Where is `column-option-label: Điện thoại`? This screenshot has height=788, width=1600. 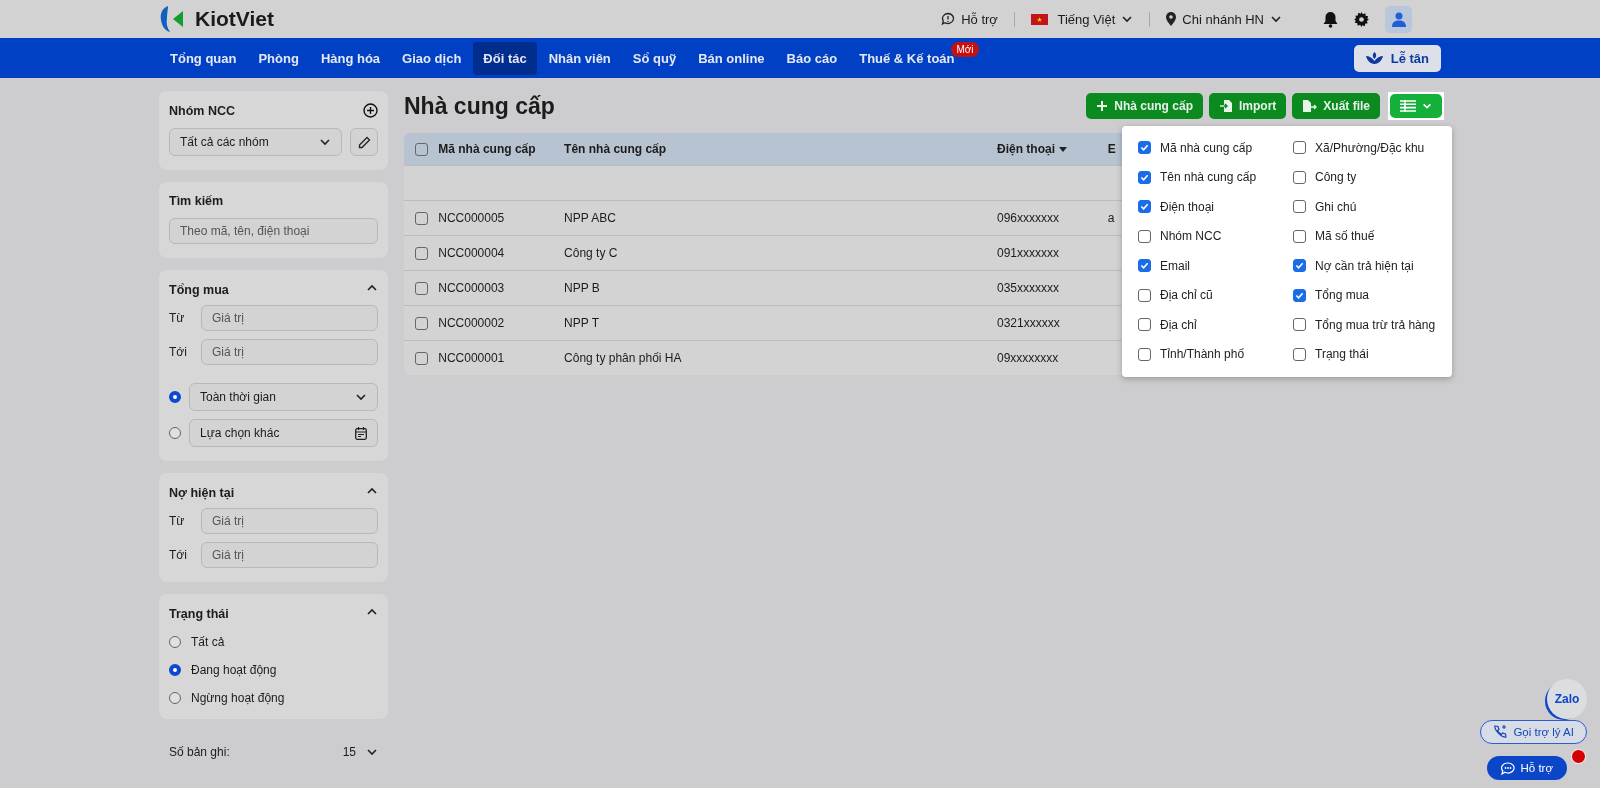 column-option-label: Điện thoại is located at coordinates (1187, 206).